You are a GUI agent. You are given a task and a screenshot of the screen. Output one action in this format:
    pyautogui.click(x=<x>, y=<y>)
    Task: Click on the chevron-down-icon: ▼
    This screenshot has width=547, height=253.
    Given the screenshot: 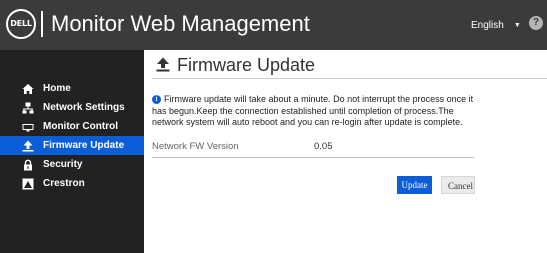 What is the action you would take?
    pyautogui.click(x=517, y=25)
    